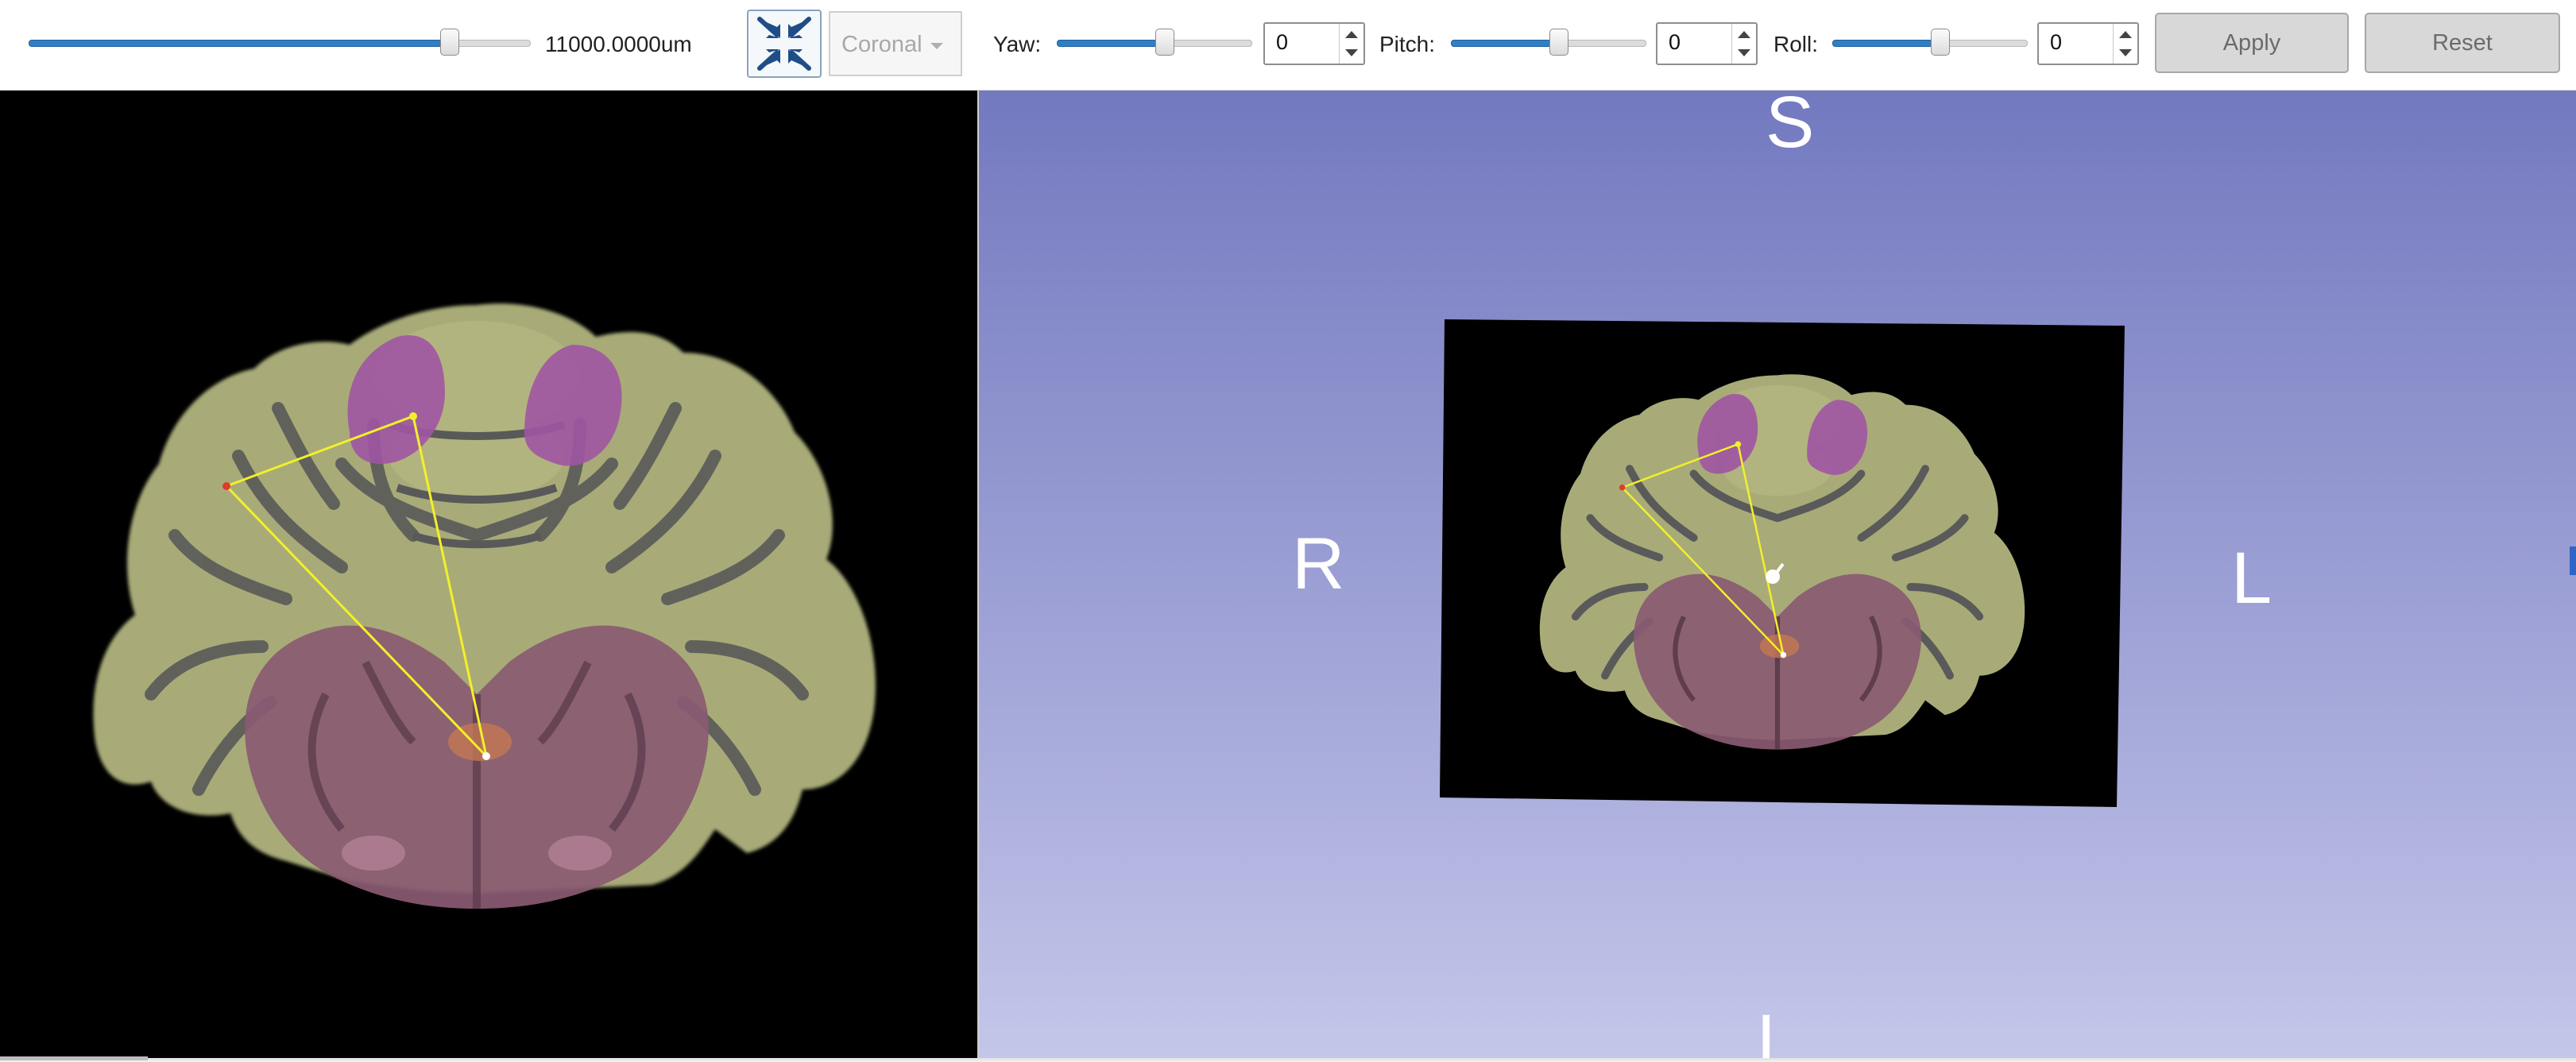  What do you see at coordinates (2573, 560) in the screenshot?
I see `window-edge-marker` at bounding box center [2573, 560].